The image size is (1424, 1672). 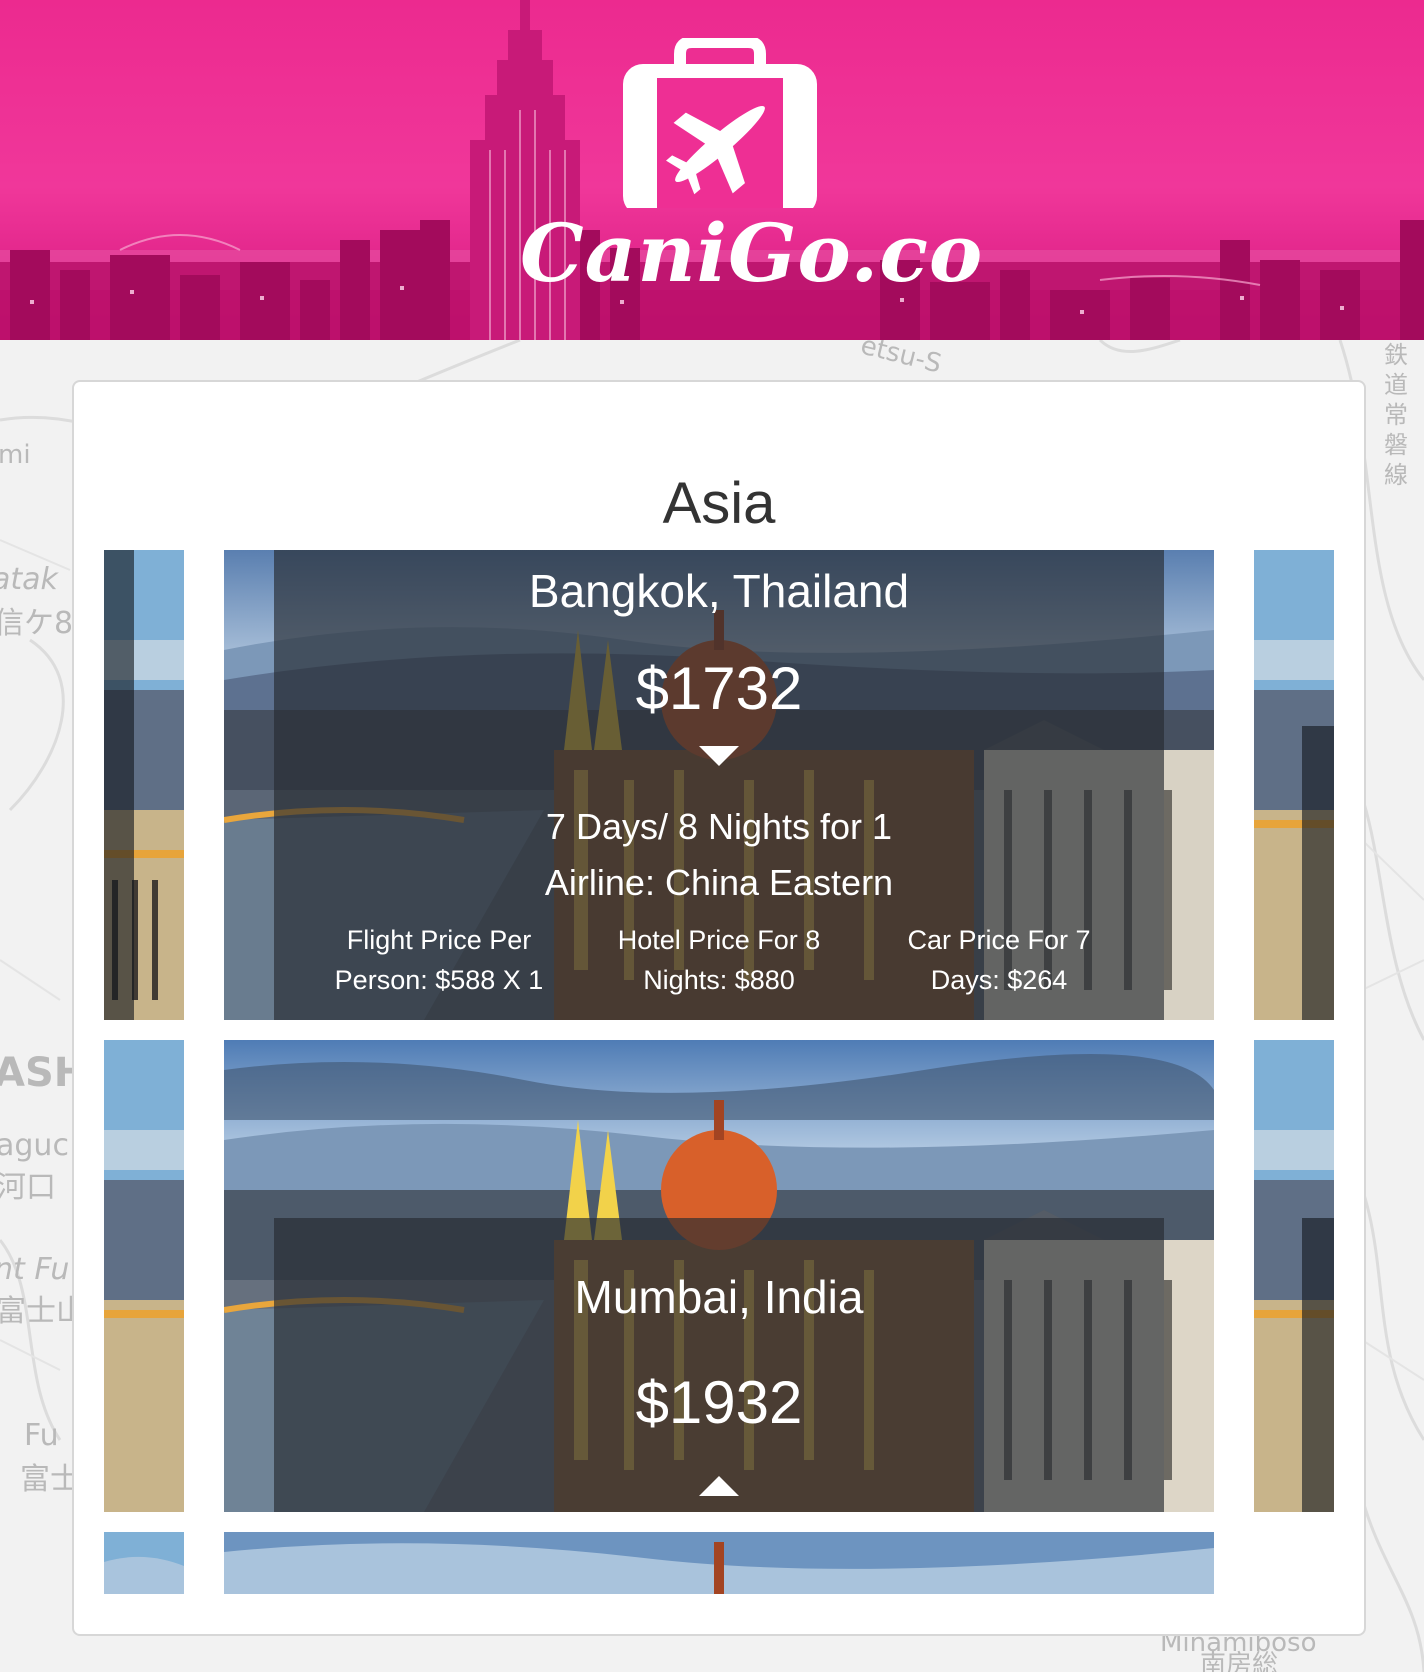 What do you see at coordinates (719, 1486) in the screenshot?
I see `chevron-up-icon` at bounding box center [719, 1486].